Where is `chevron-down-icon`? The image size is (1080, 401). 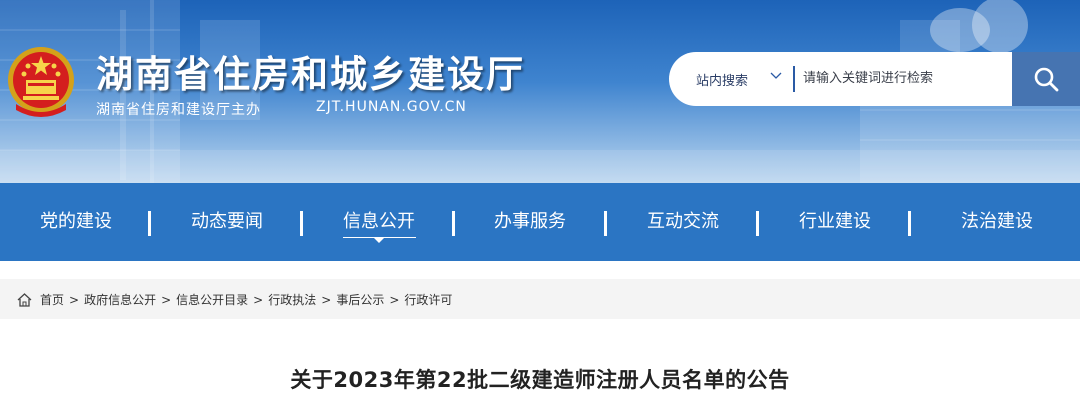
chevron-down-icon is located at coordinates (776, 76).